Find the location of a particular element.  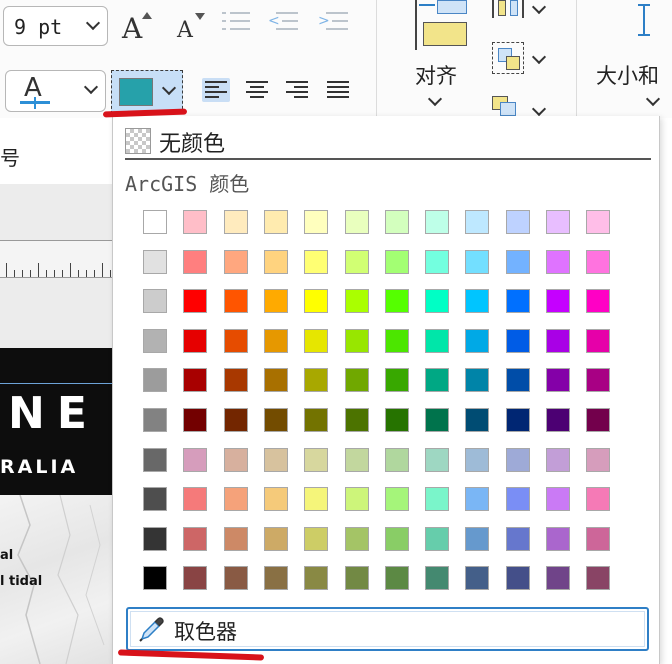

arrange-button is located at coordinates (520, 105).